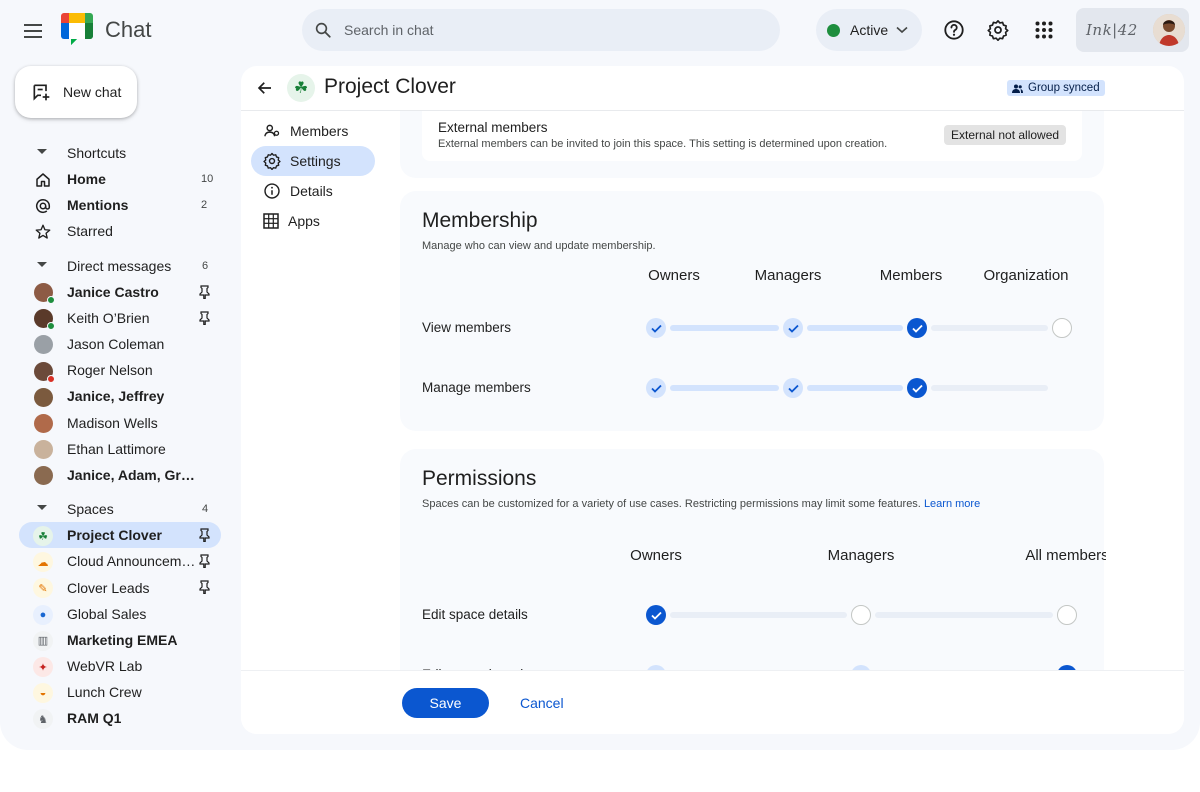 This screenshot has height=792, width=1200. What do you see at coordinates (94, 718) in the screenshot?
I see `sidebar-item-label: RAM Q1` at bounding box center [94, 718].